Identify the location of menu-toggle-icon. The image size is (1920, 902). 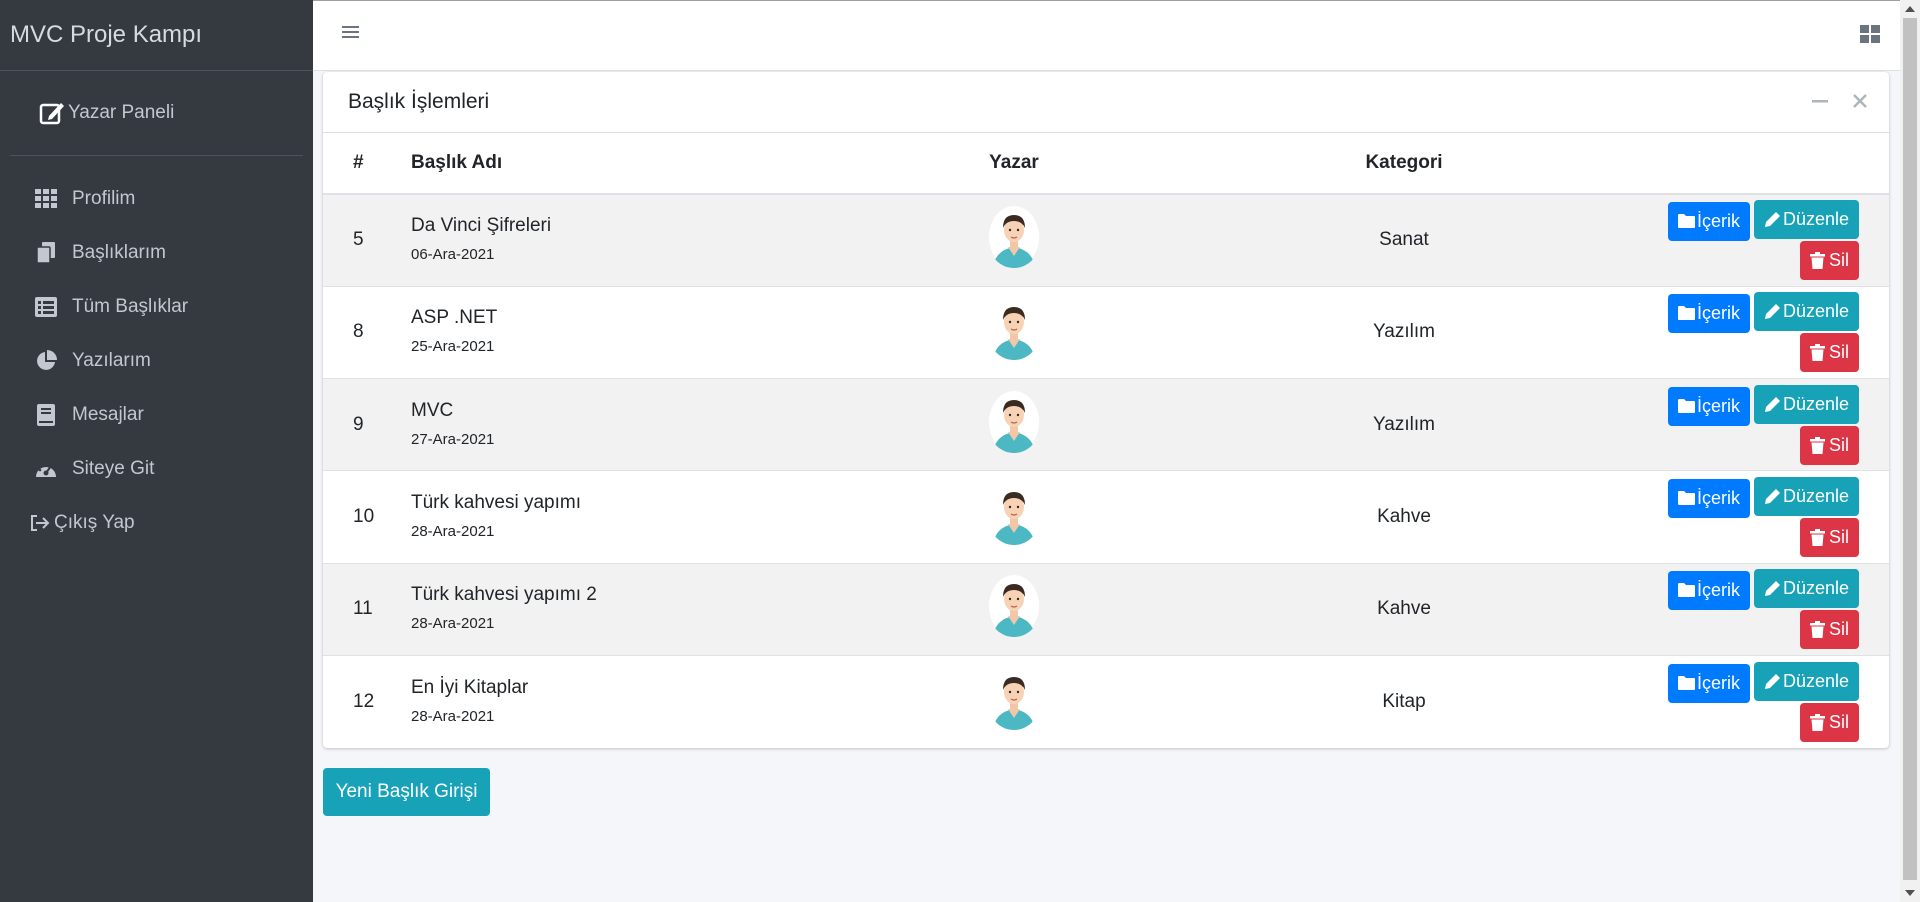
(354, 36).